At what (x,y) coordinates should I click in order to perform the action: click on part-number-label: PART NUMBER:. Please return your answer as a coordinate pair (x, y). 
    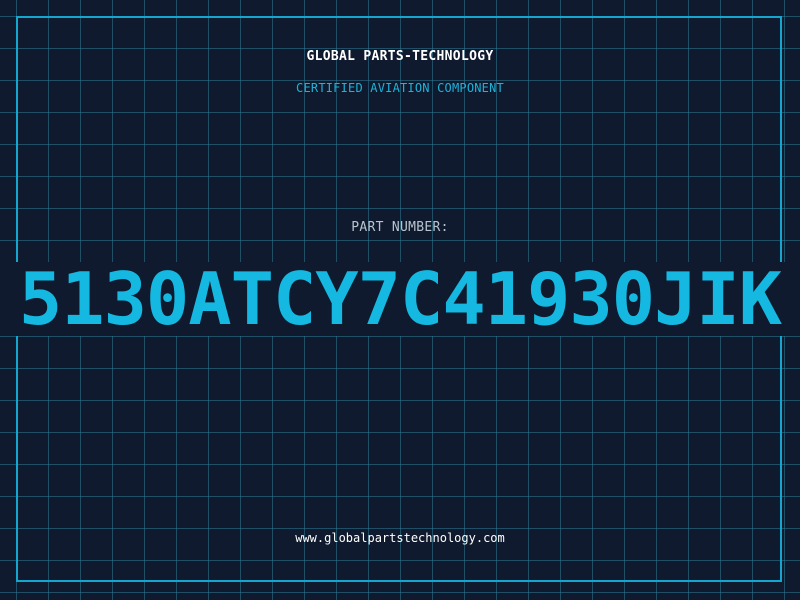
    Looking at the image, I should click on (400, 227).